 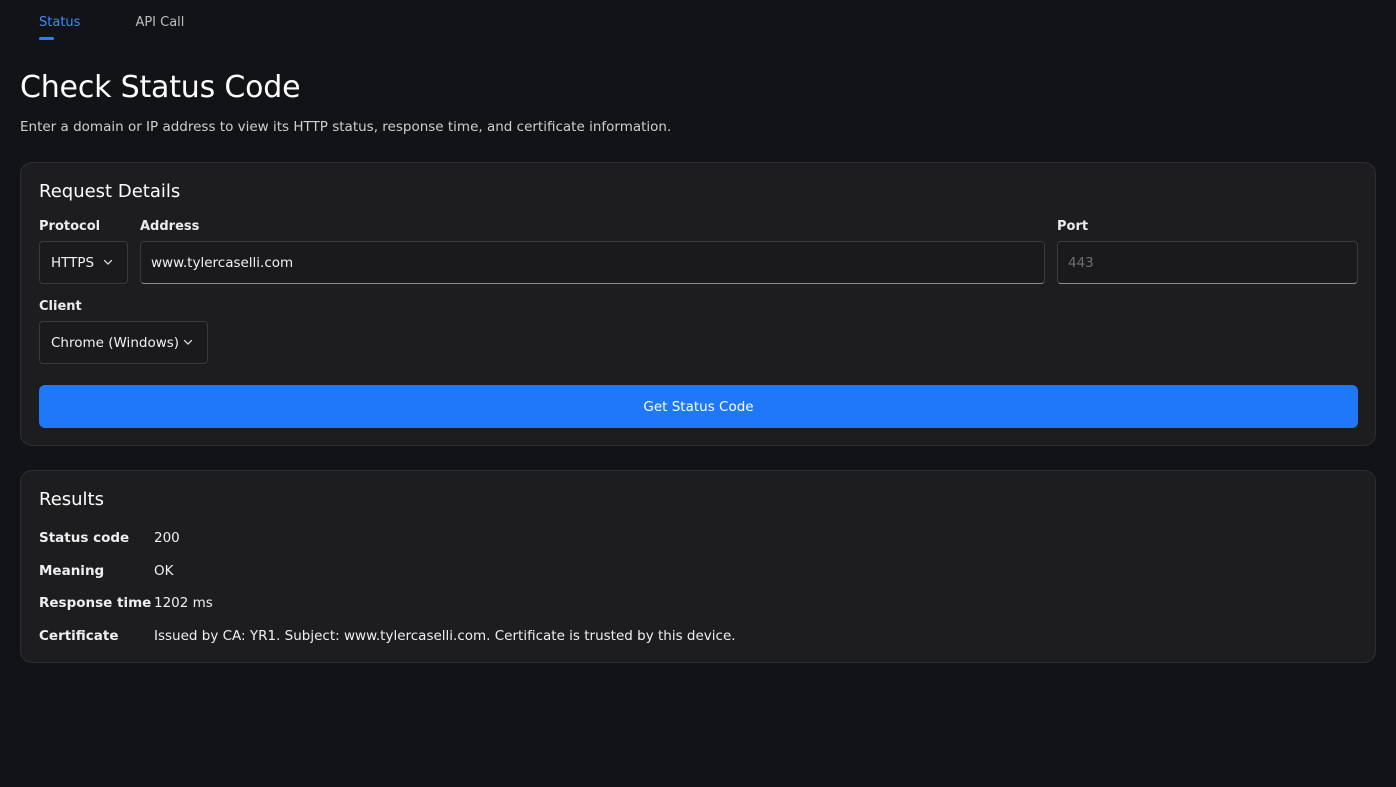 I want to click on page-title: Check Status Code, so click(x=160, y=87).